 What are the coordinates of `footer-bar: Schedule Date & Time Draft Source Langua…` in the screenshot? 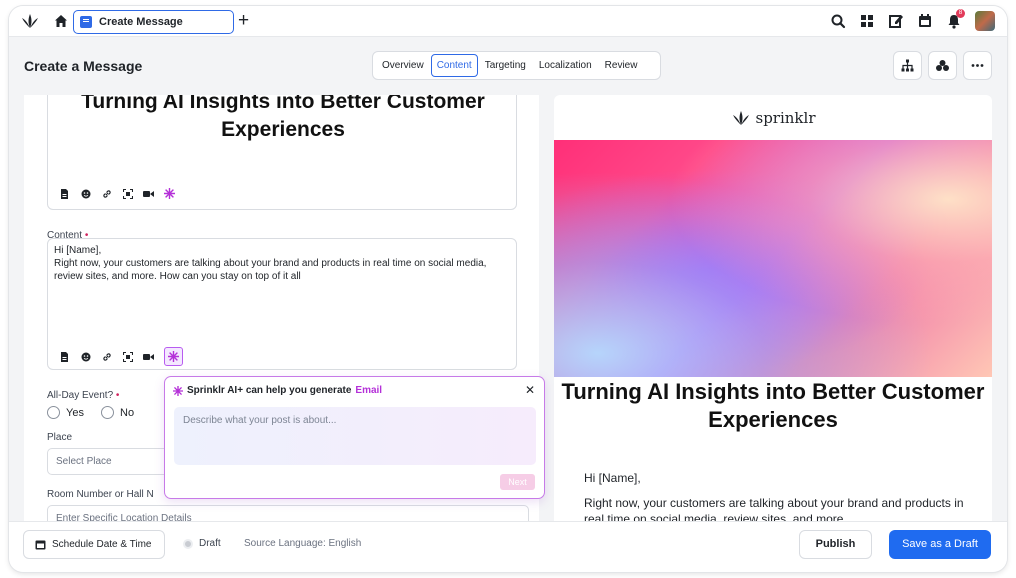 It's located at (508, 546).